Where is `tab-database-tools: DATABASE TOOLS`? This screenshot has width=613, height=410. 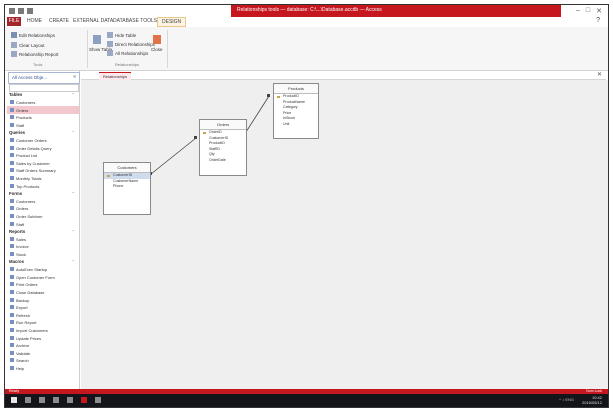
tab-database-tools: DATABASE TOOLS is located at coordinates (135, 21).